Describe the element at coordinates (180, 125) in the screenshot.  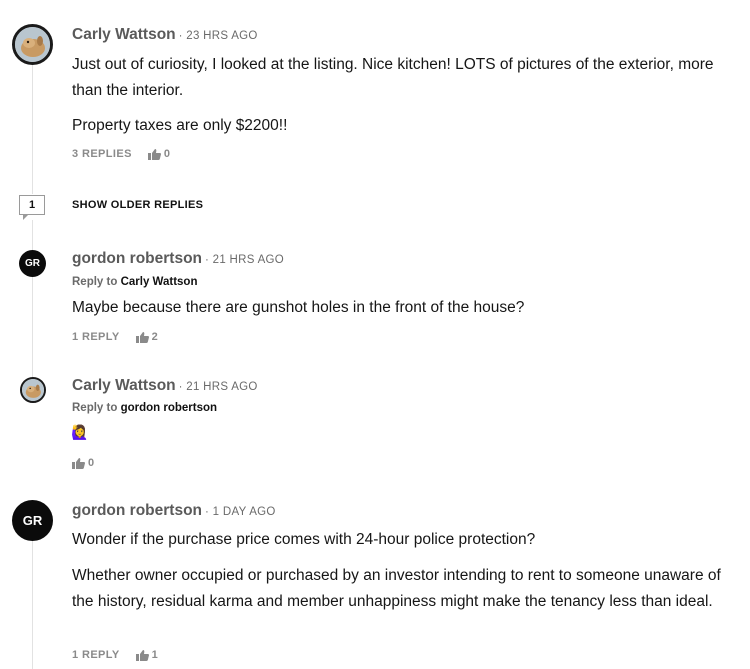
I see `comment-paragraph: Property taxes are only $2200!!` at that location.